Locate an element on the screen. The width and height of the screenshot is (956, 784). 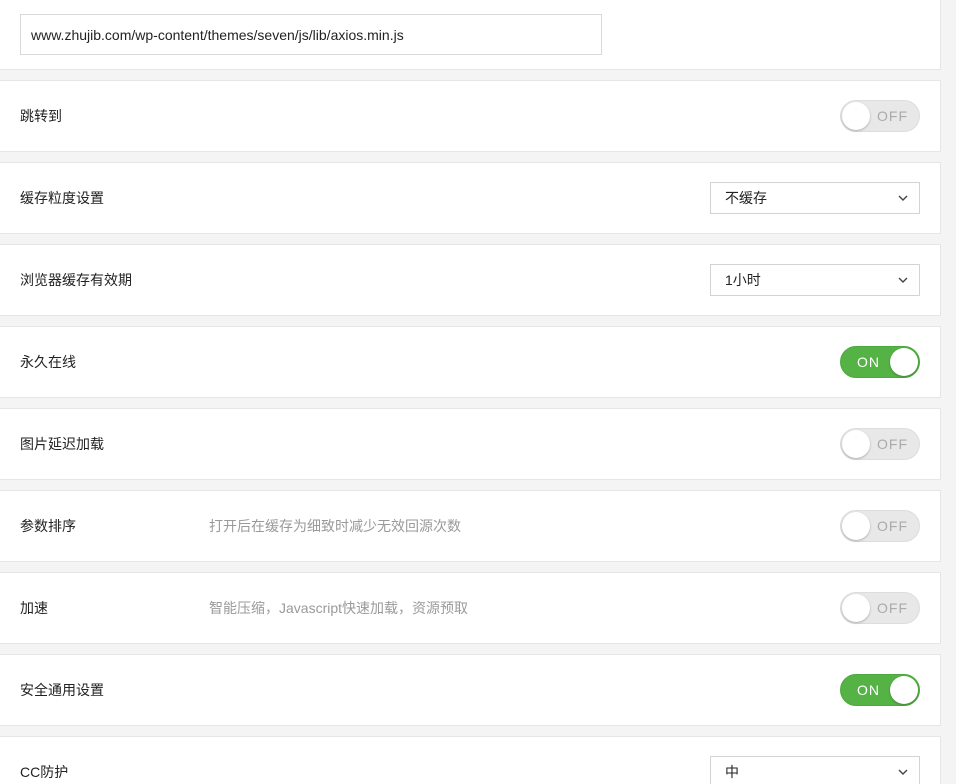
url-input-card is located at coordinates (470, 35).